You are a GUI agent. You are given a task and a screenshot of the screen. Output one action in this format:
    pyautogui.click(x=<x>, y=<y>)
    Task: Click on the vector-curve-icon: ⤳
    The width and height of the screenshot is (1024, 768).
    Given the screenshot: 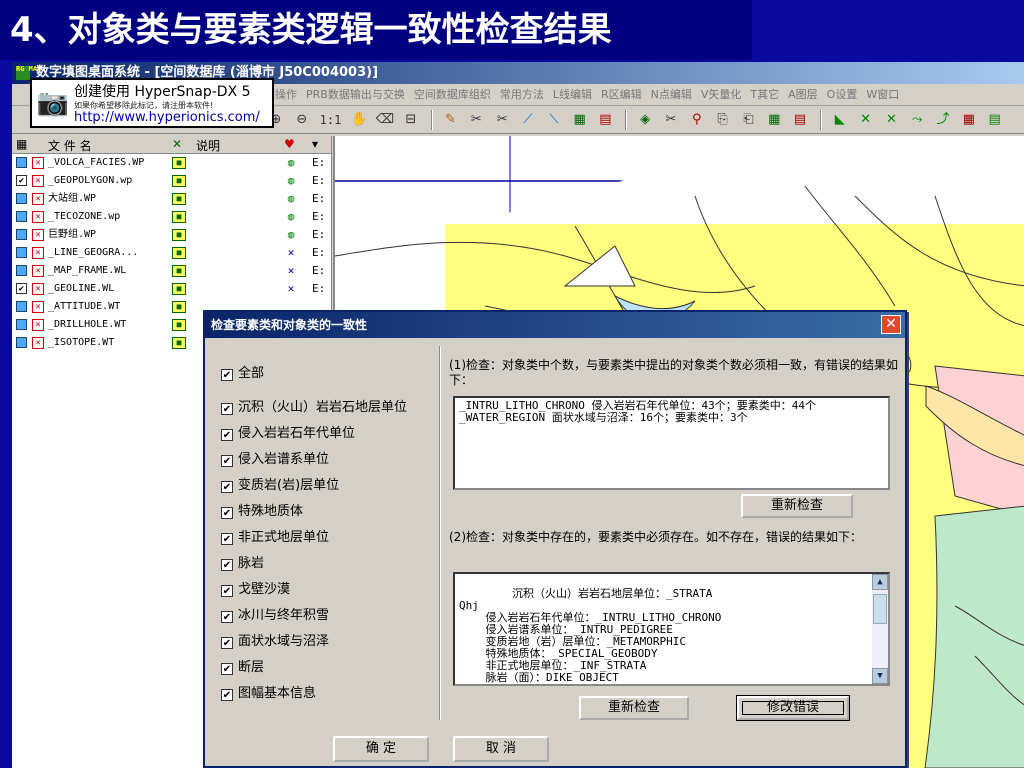 What is the action you would take?
    pyautogui.click(x=917, y=120)
    